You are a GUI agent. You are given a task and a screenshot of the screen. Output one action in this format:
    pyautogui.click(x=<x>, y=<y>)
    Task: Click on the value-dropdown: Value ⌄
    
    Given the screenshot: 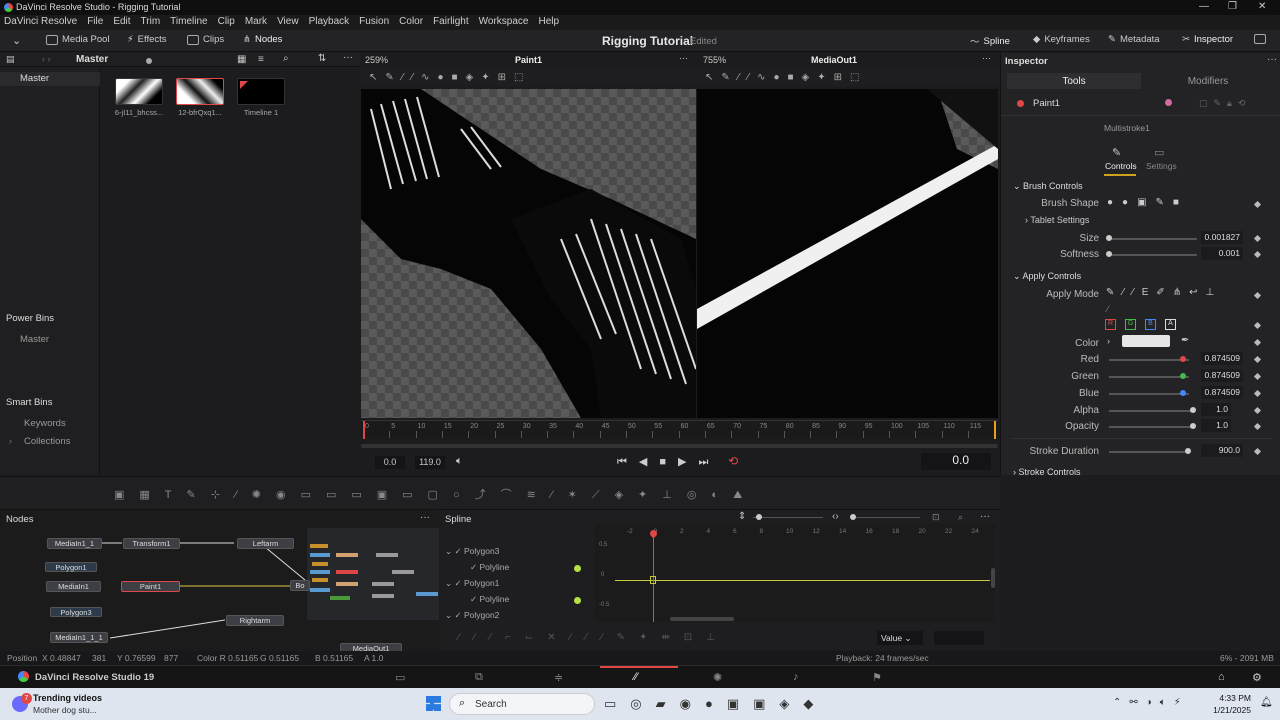 What is the action you would take?
    pyautogui.click(x=900, y=638)
    